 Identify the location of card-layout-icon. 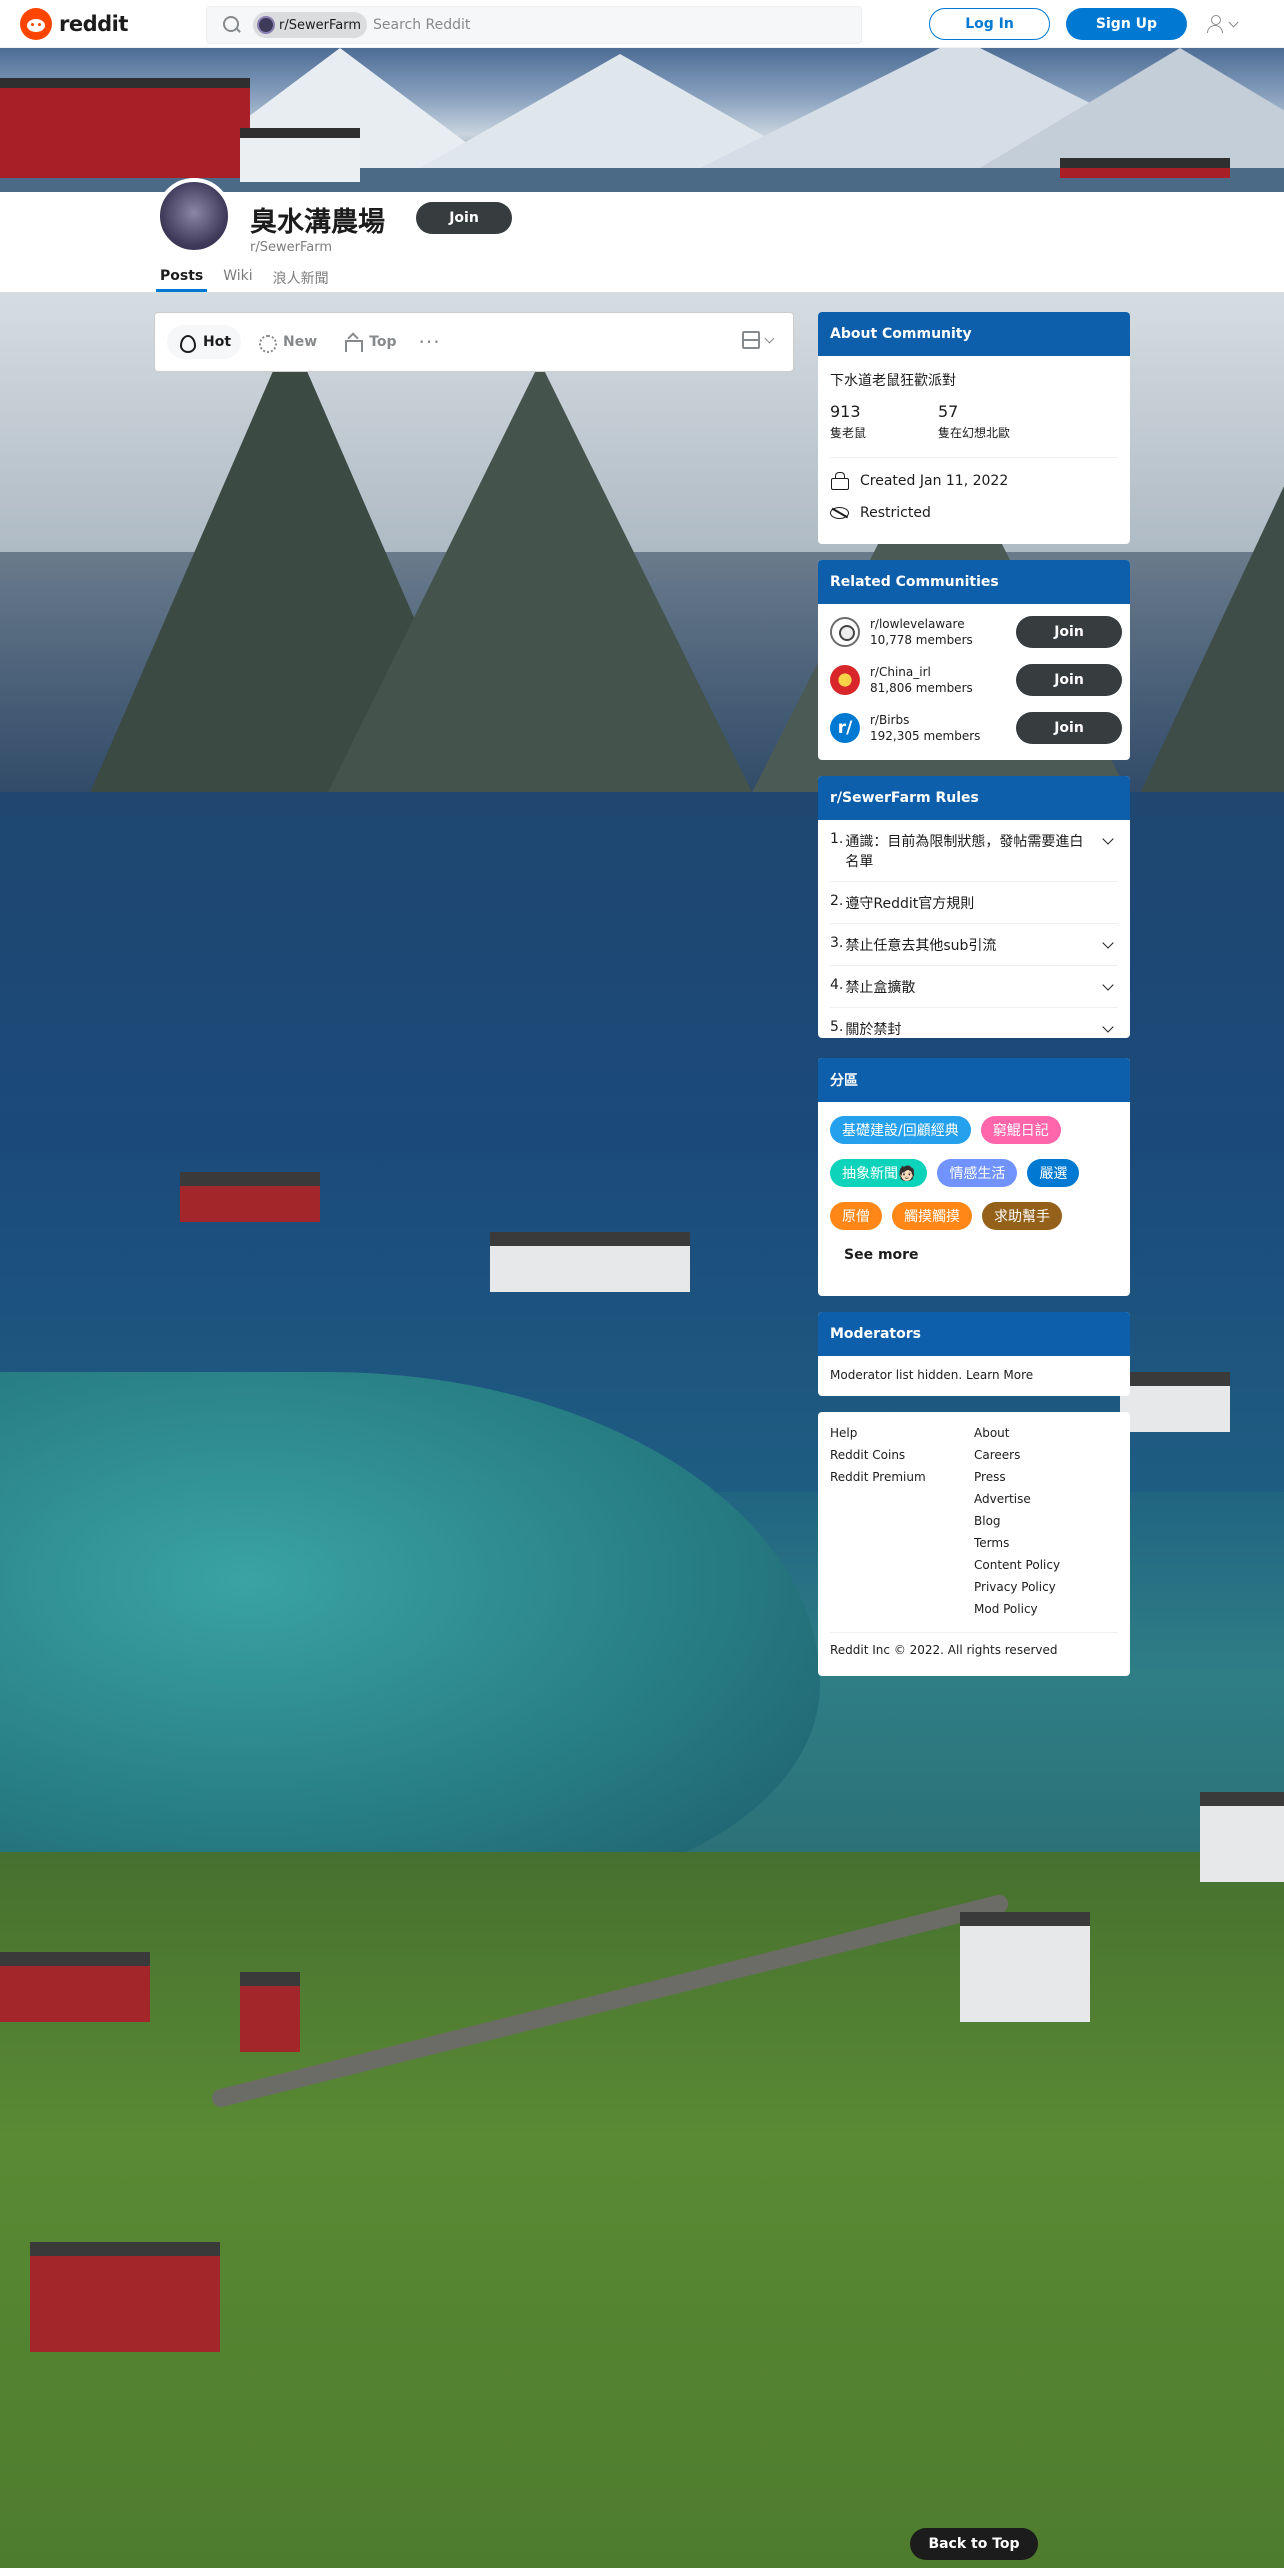
(751, 340).